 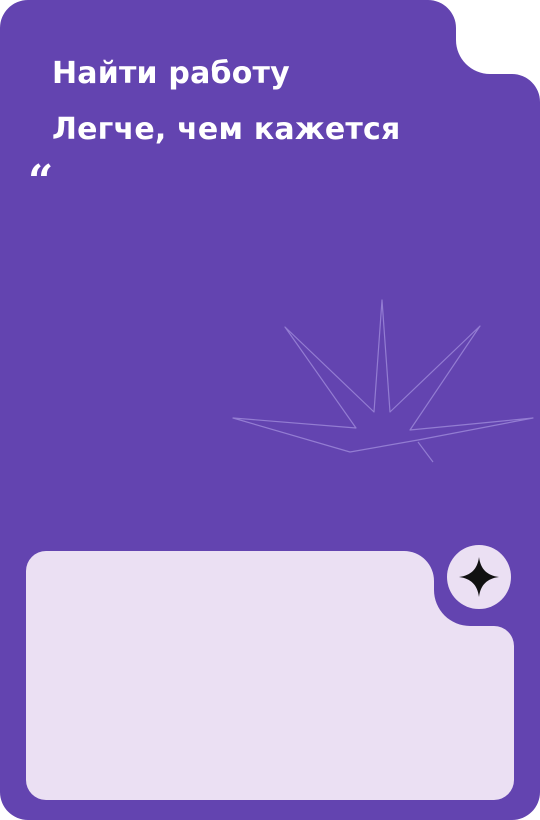 What do you see at coordinates (41, 181) in the screenshot?
I see `quote-mark: “` at bounding box center [41, 181].